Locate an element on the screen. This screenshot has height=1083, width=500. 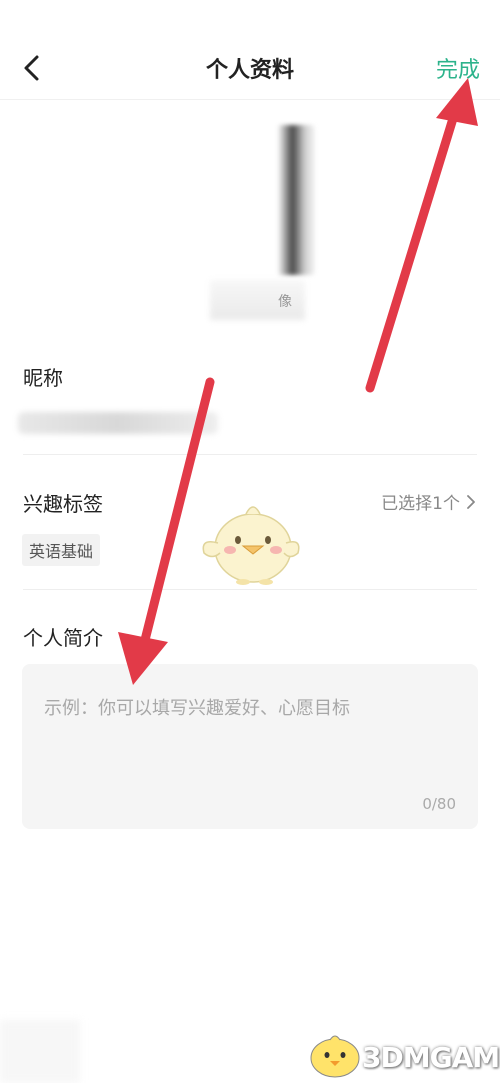
chevron-right-icon is located at coordinates (471, 501).